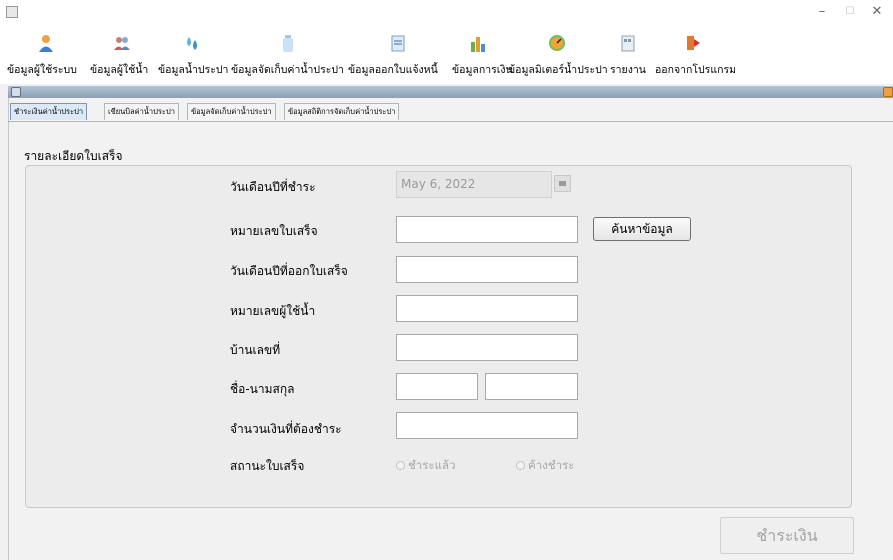  What do you see at coordinates (558, 57) in the screenshot?
I see `menu-item-water-meter: ข้อมูลมิเตอร์น้ำประปา` at bounding box center [558, 57].